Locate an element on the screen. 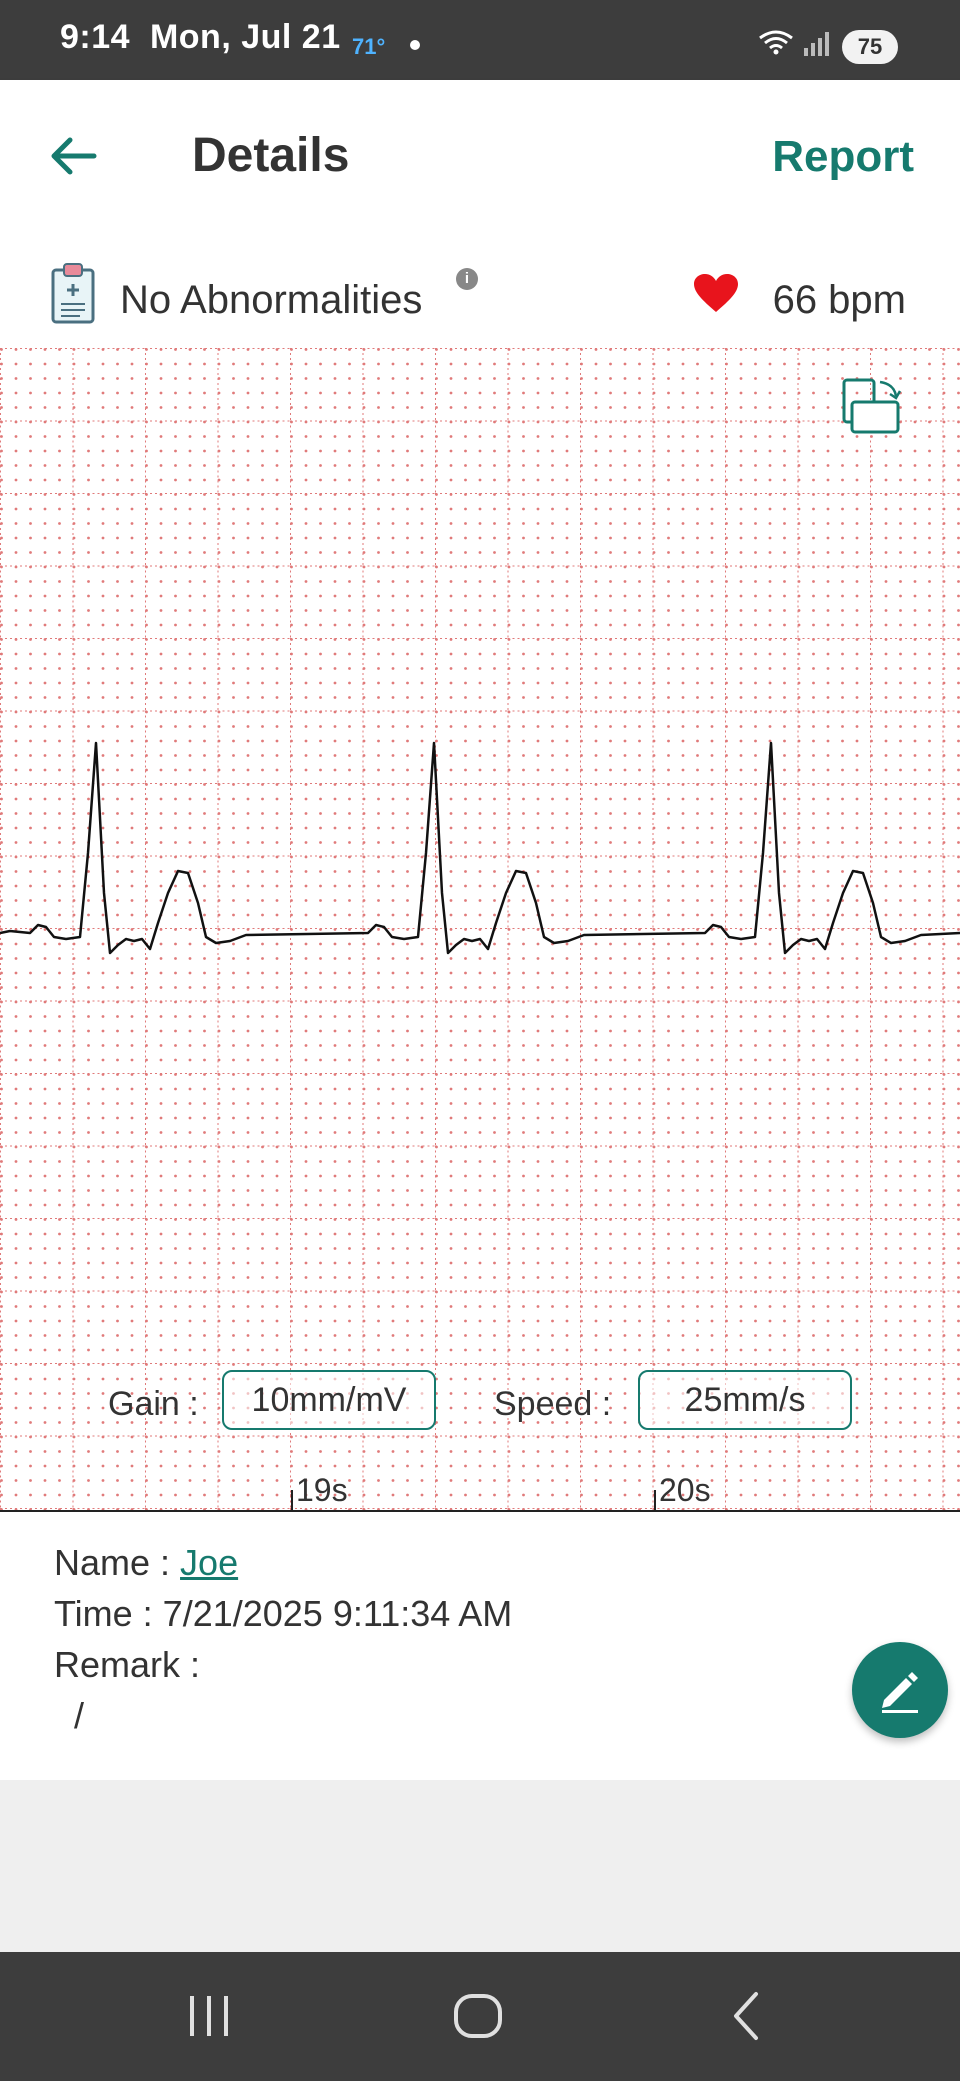 The height and width of the screenshot is (2081, 960). tick-label-19s: 19s is located at coordinates (322, 1490).